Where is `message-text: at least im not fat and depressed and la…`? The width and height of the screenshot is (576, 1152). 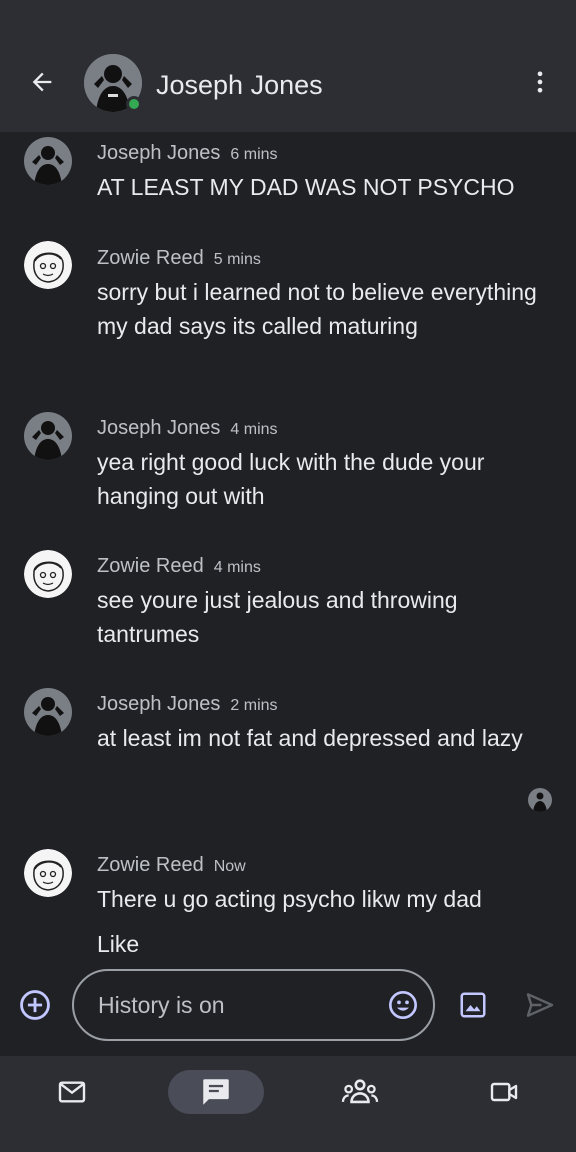
message-text: at least im not fat and depressed and la… is located at coordinates (310, 738).